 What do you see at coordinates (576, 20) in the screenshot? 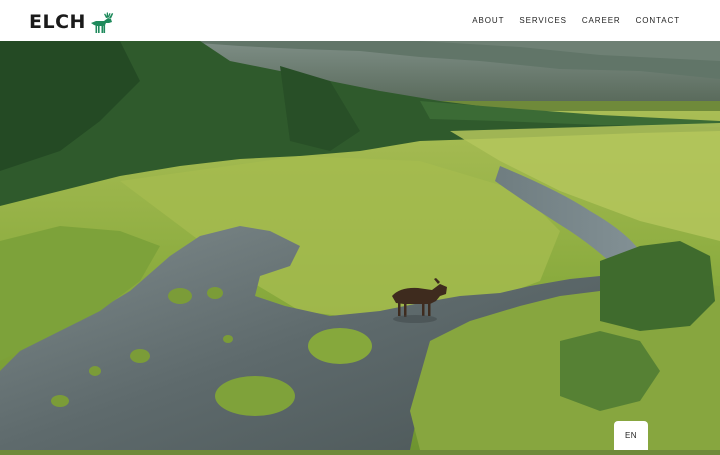
I see `main-nav: ABOUT SERVICES CAREER CONTACT` at bounding box center [576, 20].